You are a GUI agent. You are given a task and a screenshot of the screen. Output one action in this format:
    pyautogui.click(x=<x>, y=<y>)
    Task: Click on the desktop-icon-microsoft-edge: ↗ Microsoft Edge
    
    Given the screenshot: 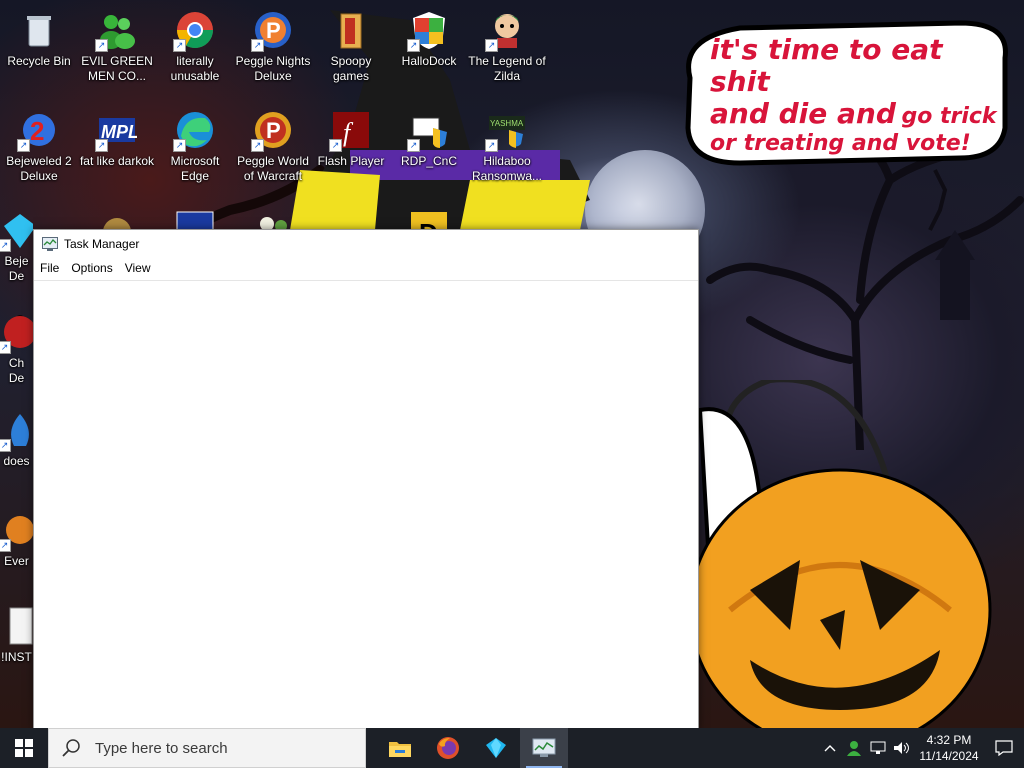 What is the action you would take?
    pyautogui.click(x=195, y=144)
    